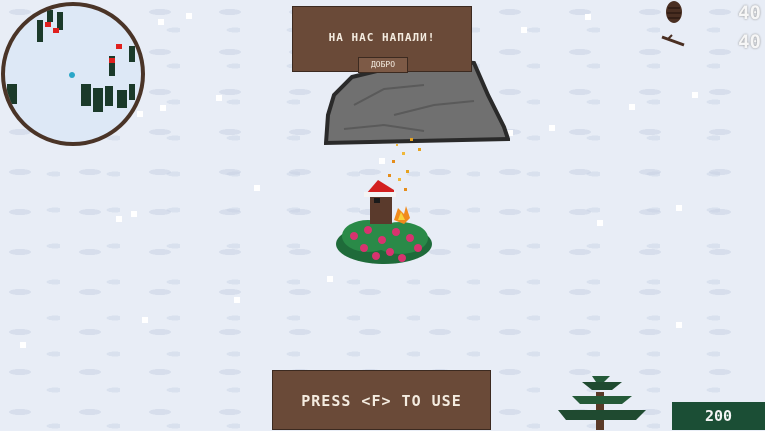 The width and height of the screenshot is (765, 431). I want to click on minimap-player, so click(72, 75).